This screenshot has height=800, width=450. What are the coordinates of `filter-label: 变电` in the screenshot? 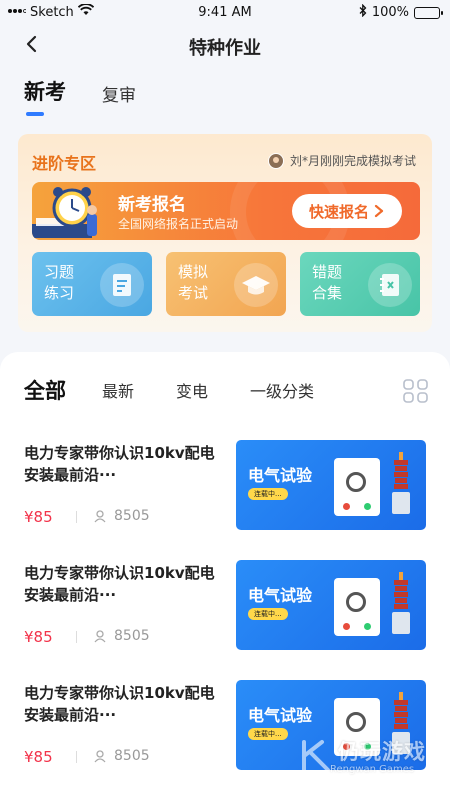 It's located at (192, 391).